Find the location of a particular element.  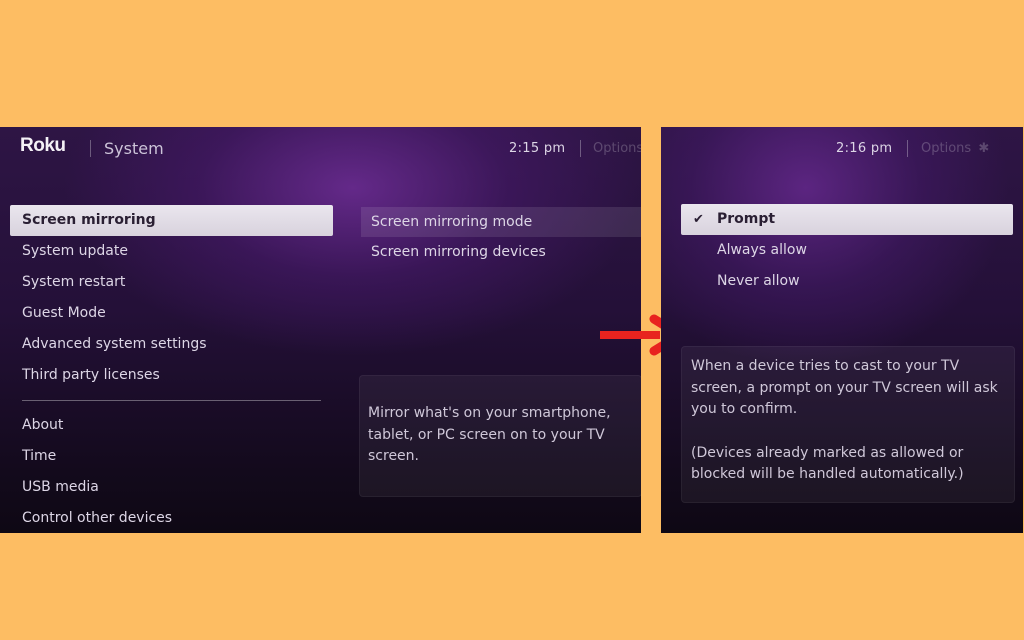

option-never-allow: Never allow is located at coordinates (847, 281).